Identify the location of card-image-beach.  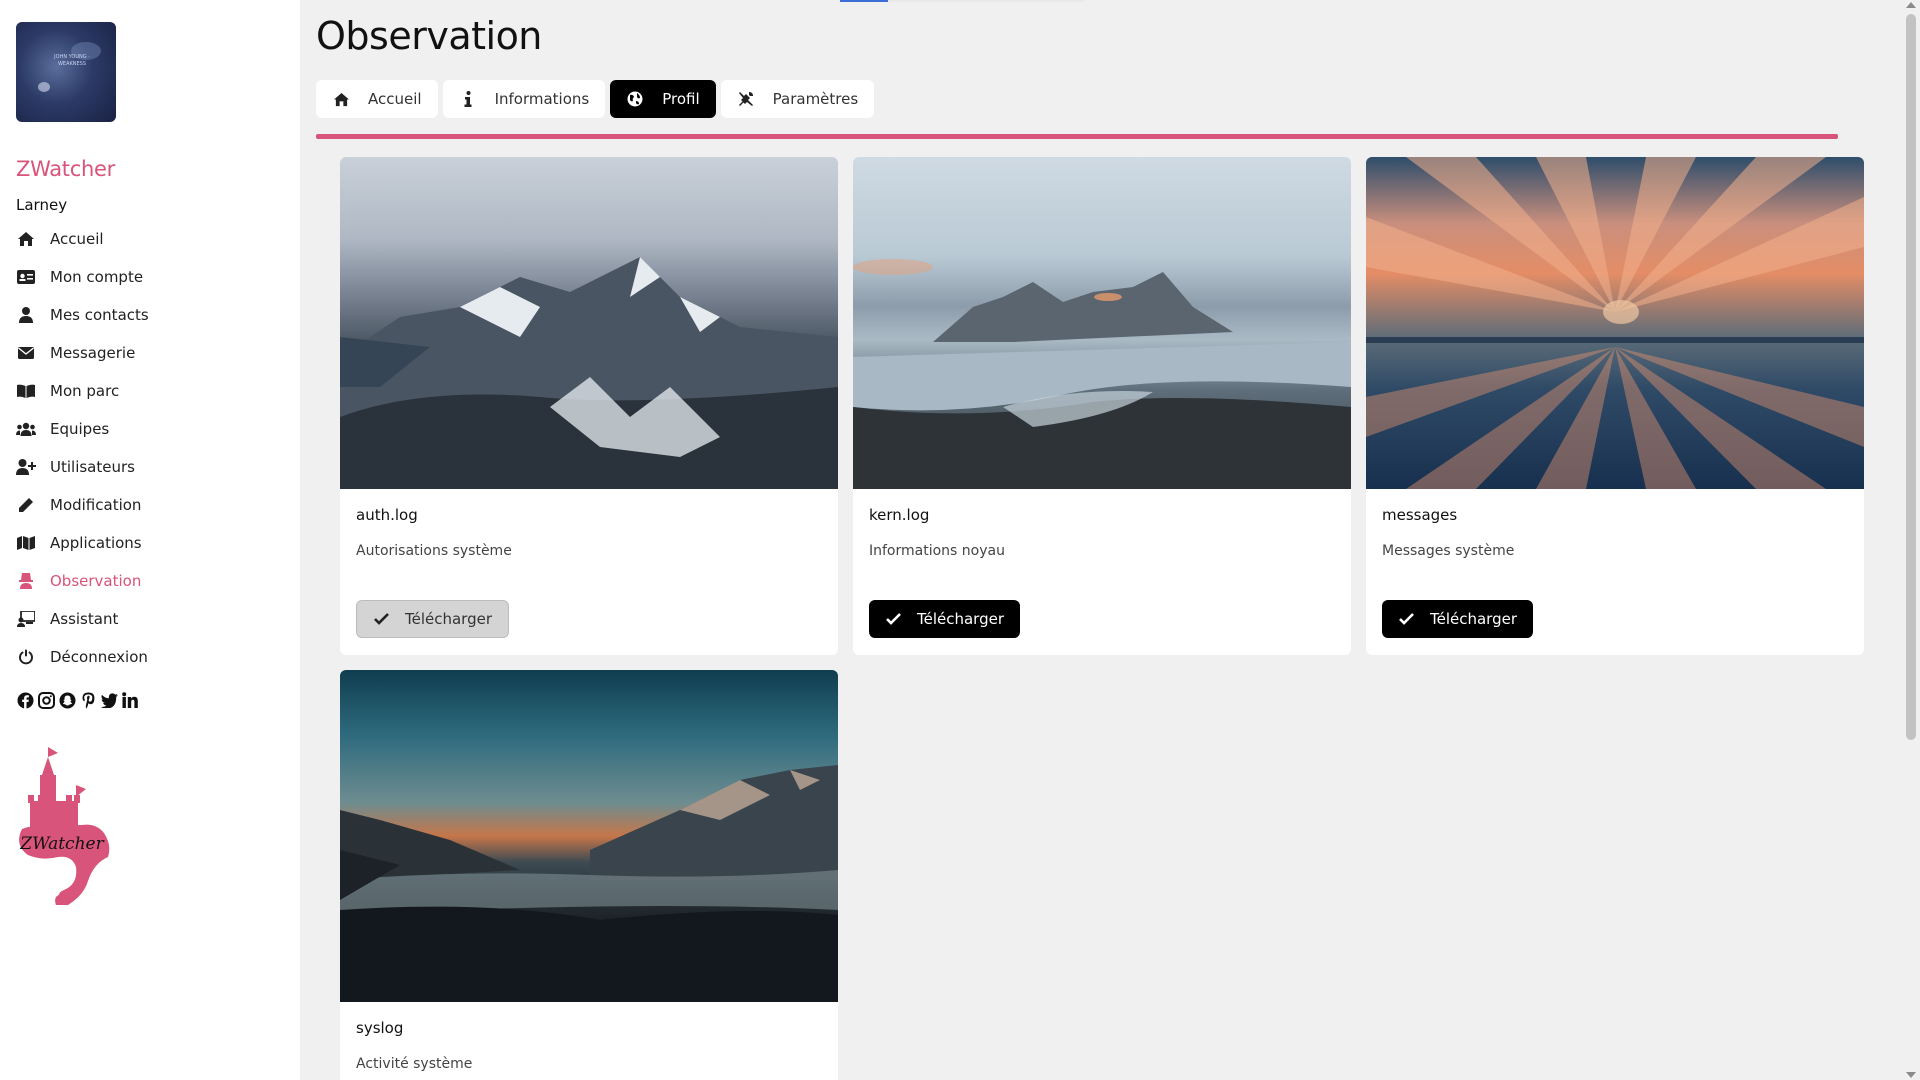
(1102, 323).